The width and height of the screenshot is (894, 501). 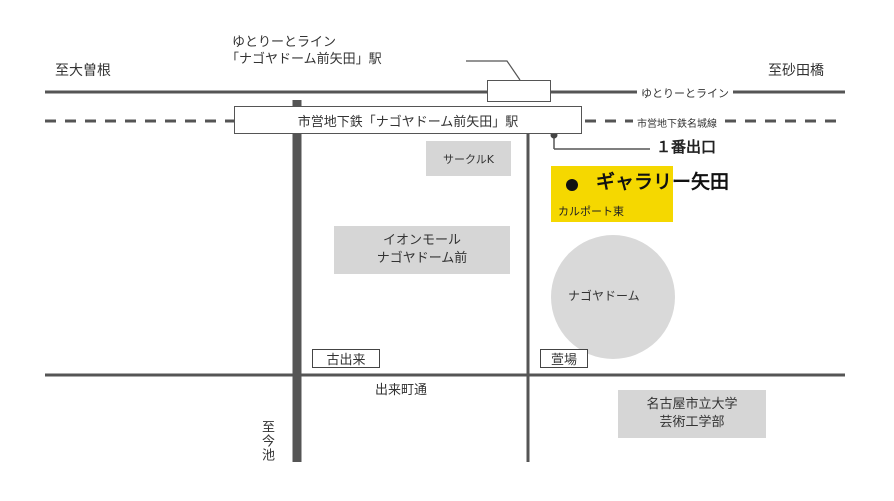 I want to click on direction-imaike: 至今池, so click(x=266, y=441).